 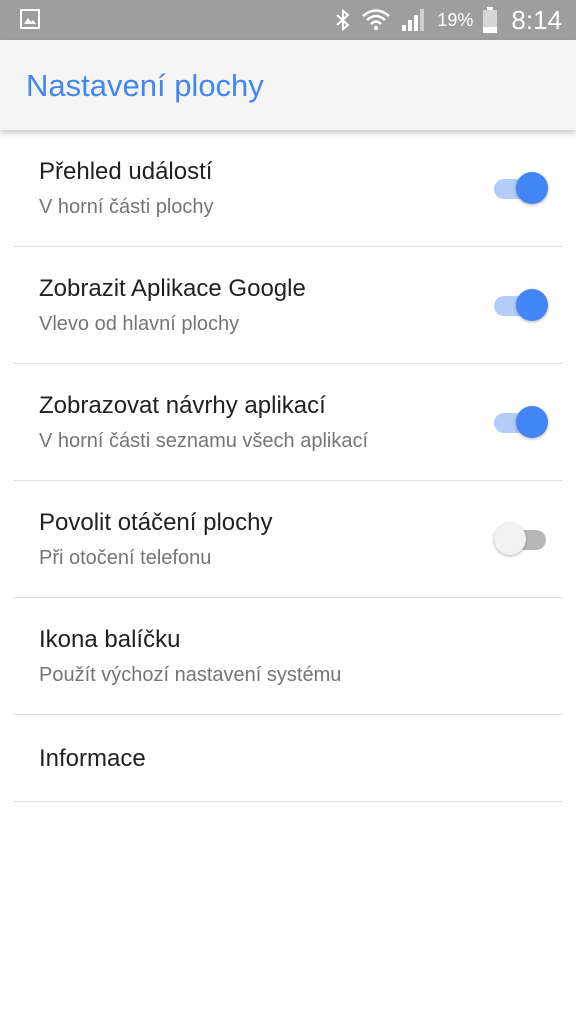 I want to click on app-suggestions-toggle, so click(x=522, y=422).